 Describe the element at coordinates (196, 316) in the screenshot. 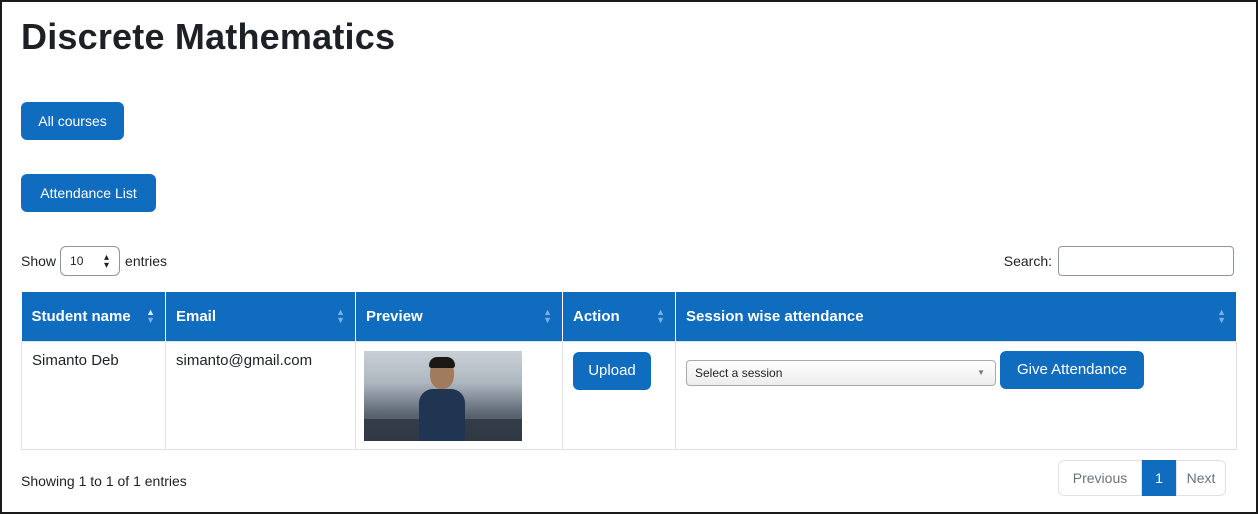

I see `column-label: Email` at that location.